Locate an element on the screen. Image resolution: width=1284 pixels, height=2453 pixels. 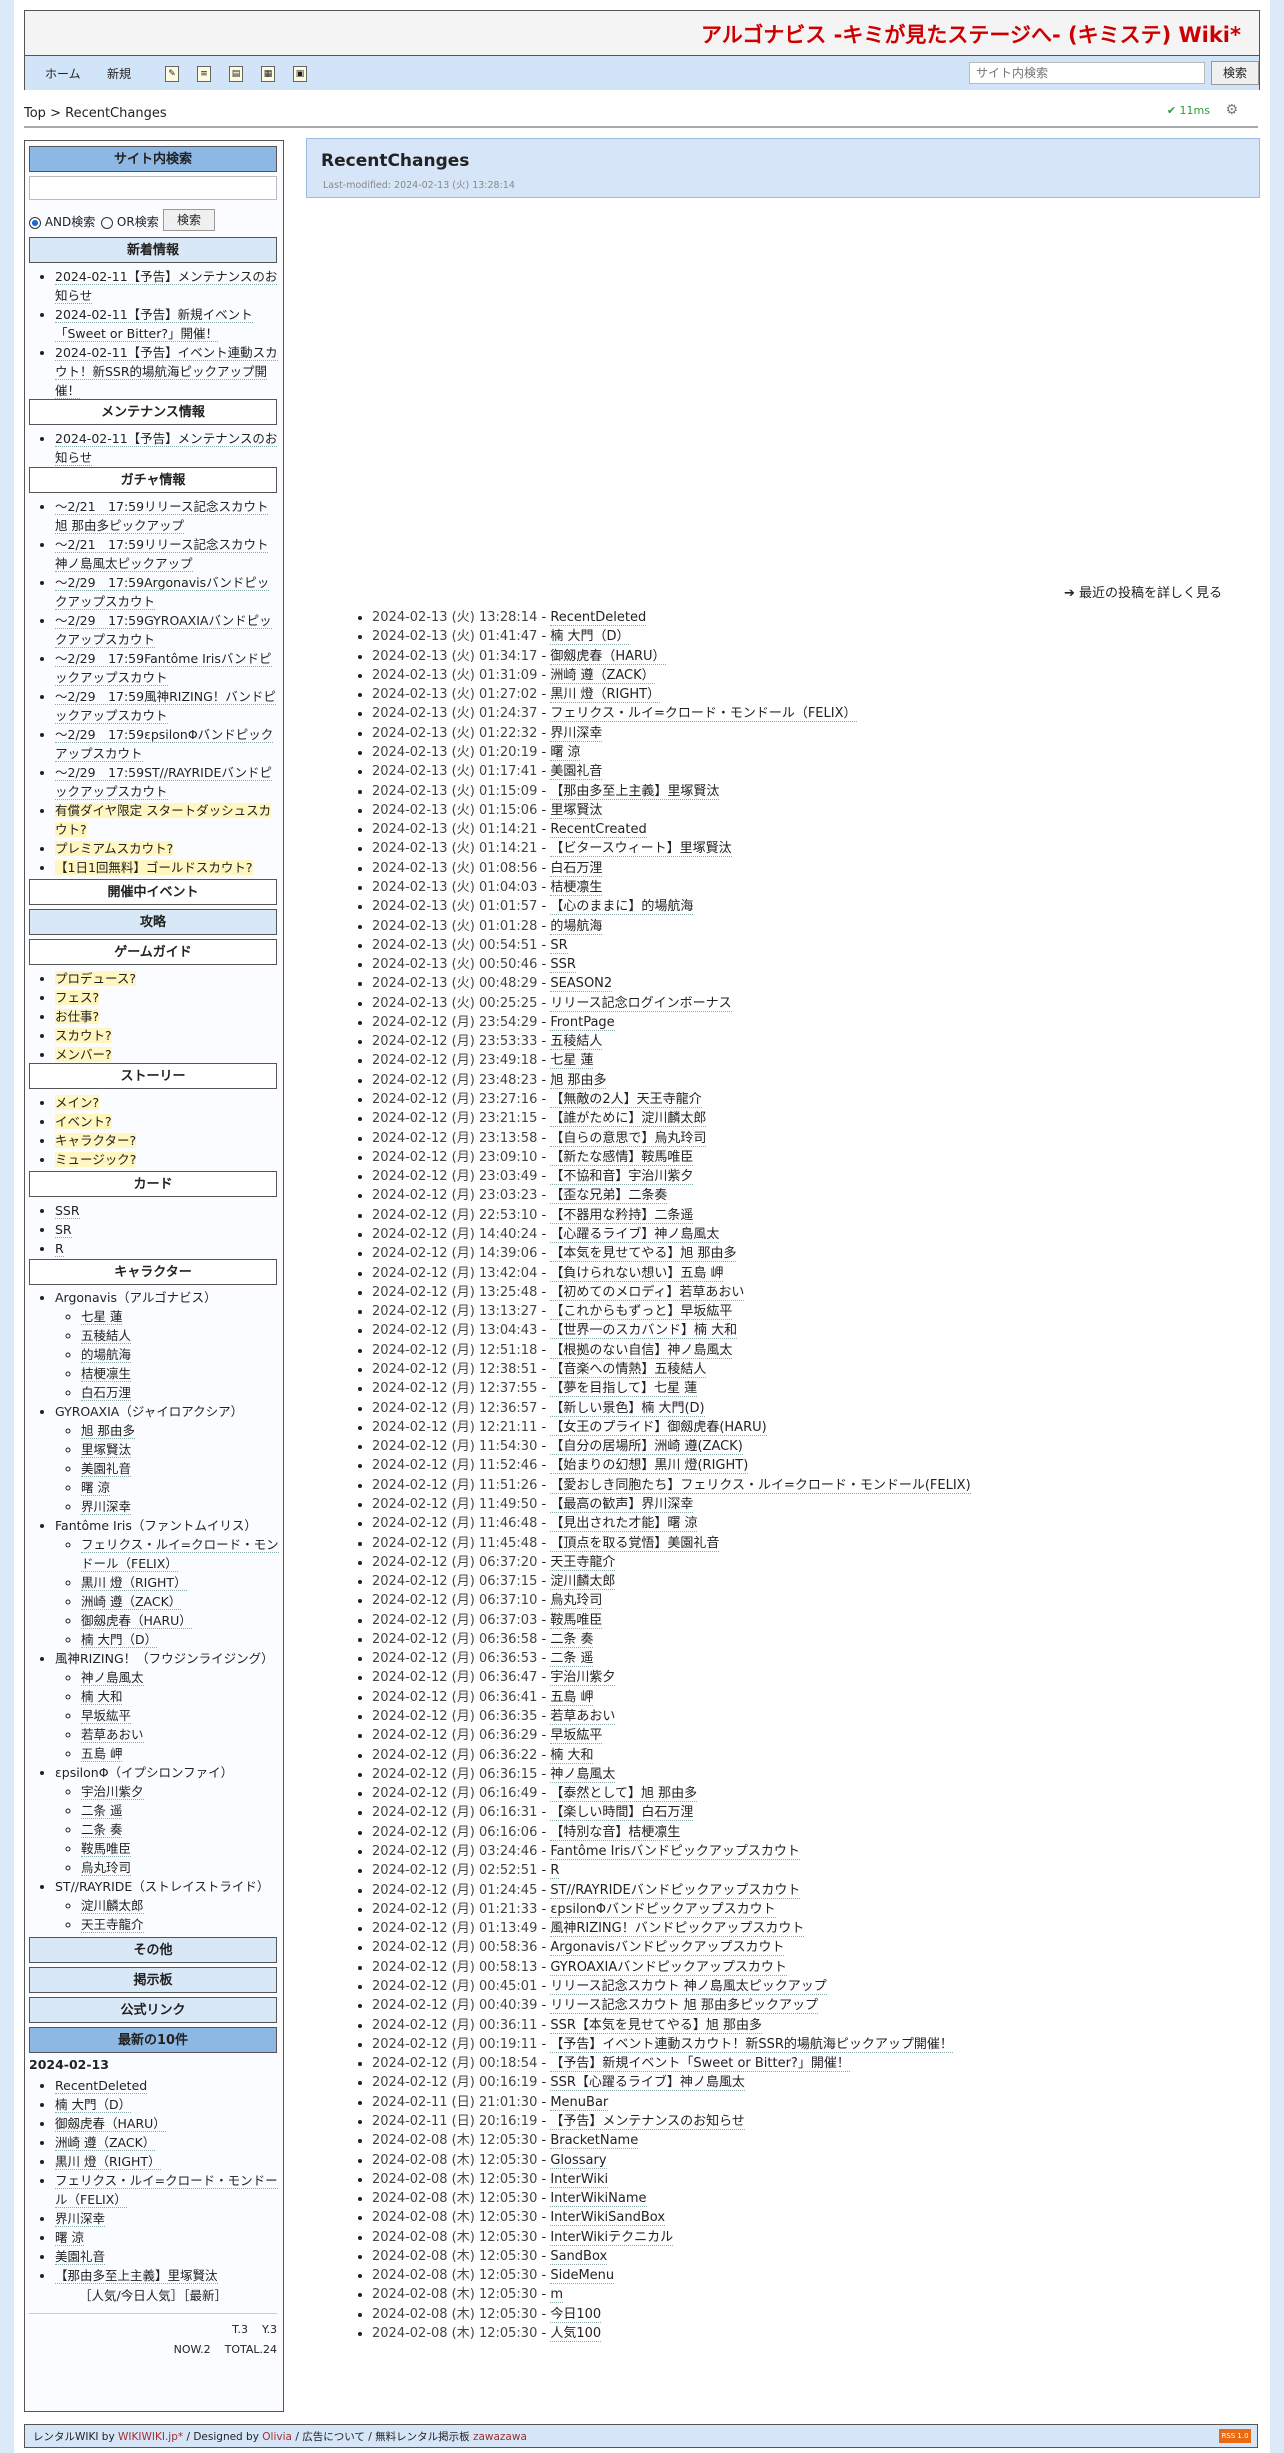
change-page-link: ST//RAYRIDEバンドピックアップスカウト is located at coordinates (675, 1890).